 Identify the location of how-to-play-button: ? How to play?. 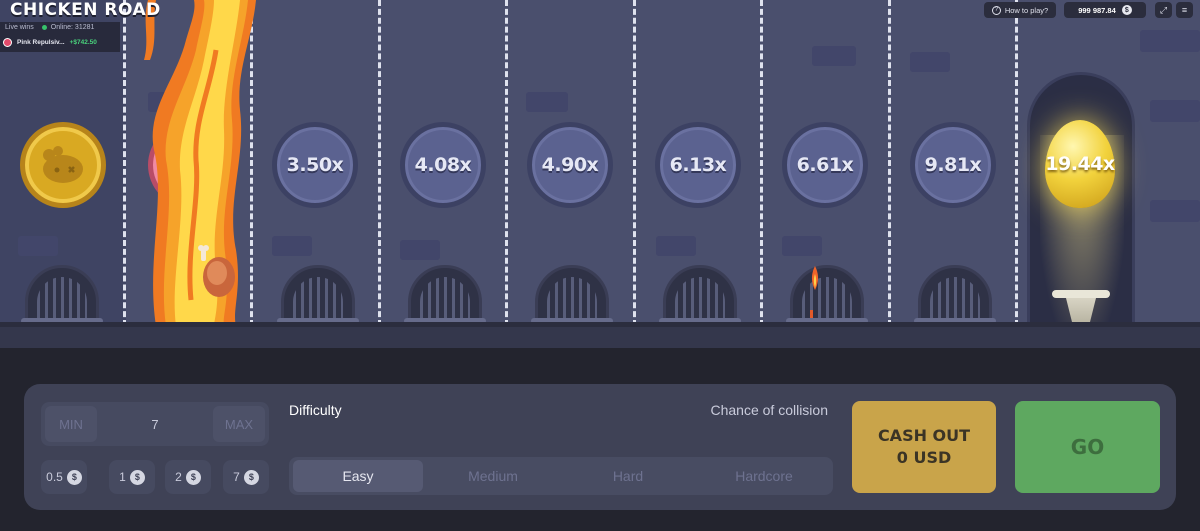
(1020, 10).